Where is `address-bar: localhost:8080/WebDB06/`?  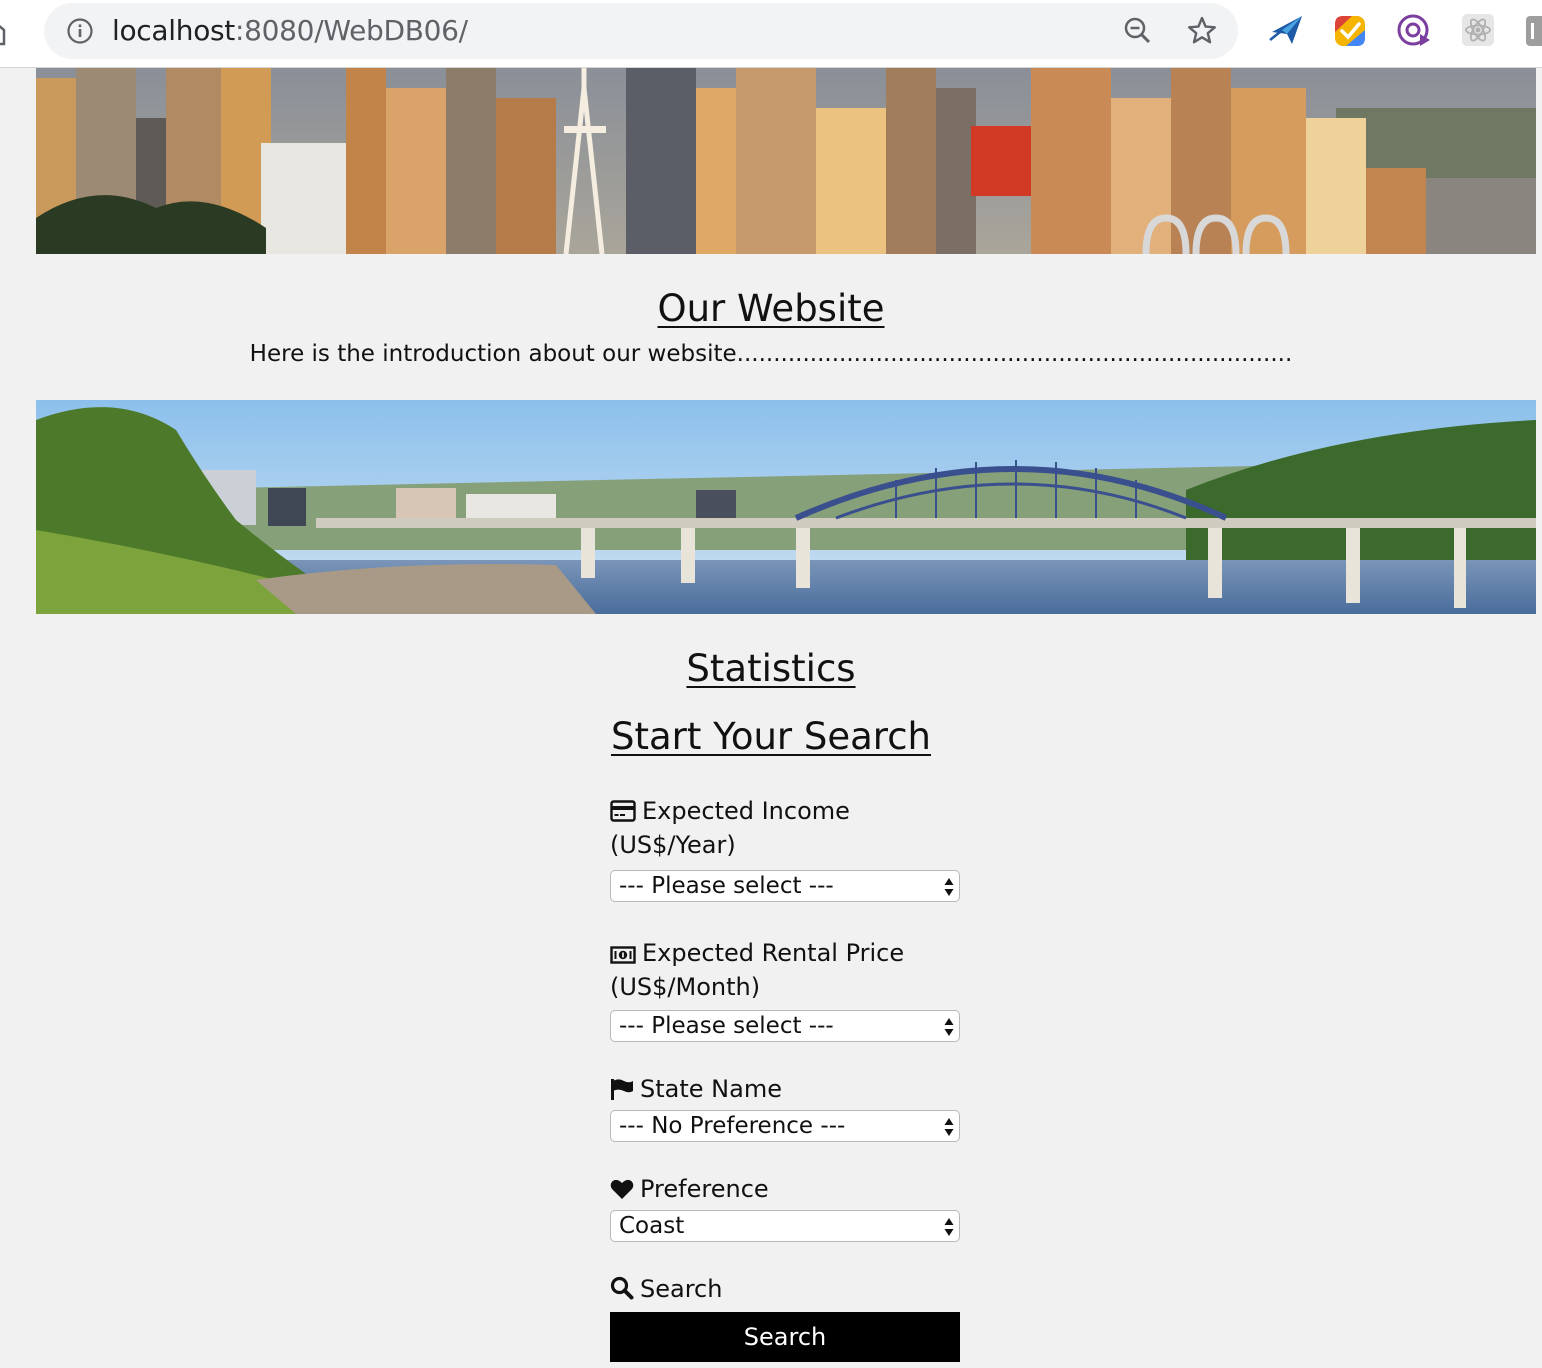 address-bar: localhost:8080/WebDB06/ is located at coordinates (641, 31).